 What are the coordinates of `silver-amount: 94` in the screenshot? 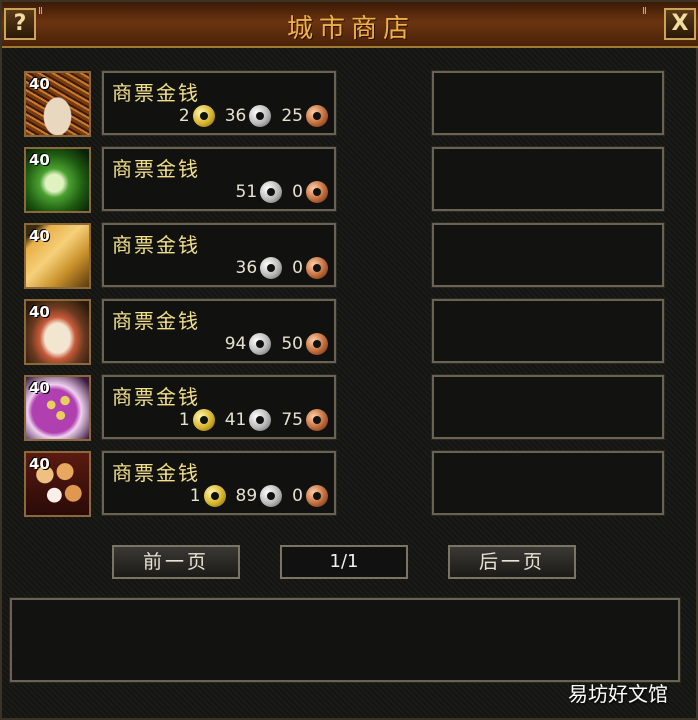 It's located at (235, 344).